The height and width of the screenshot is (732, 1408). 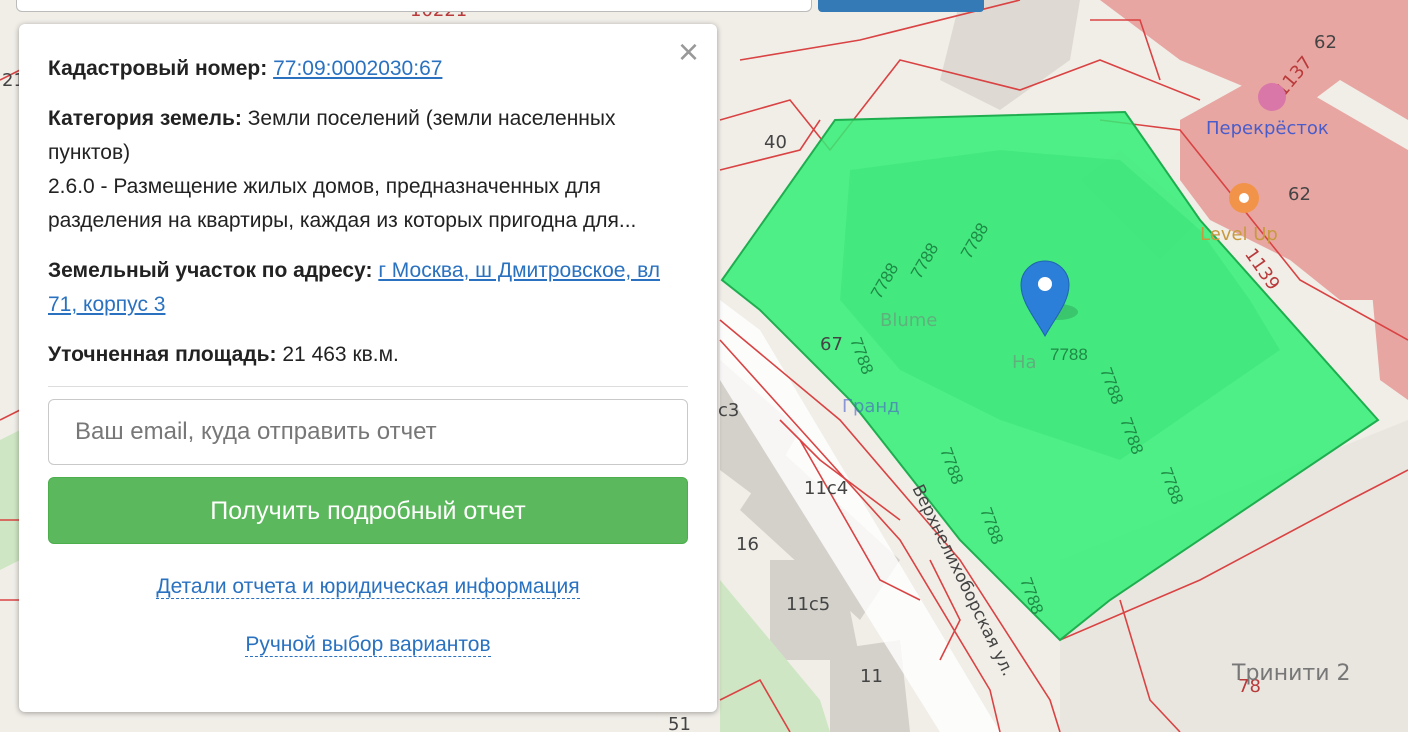 What do you see at coordinates (1325, 42) in the screenshot?
I see `map-label-62a: 62` at bounding box center [1325, 42].